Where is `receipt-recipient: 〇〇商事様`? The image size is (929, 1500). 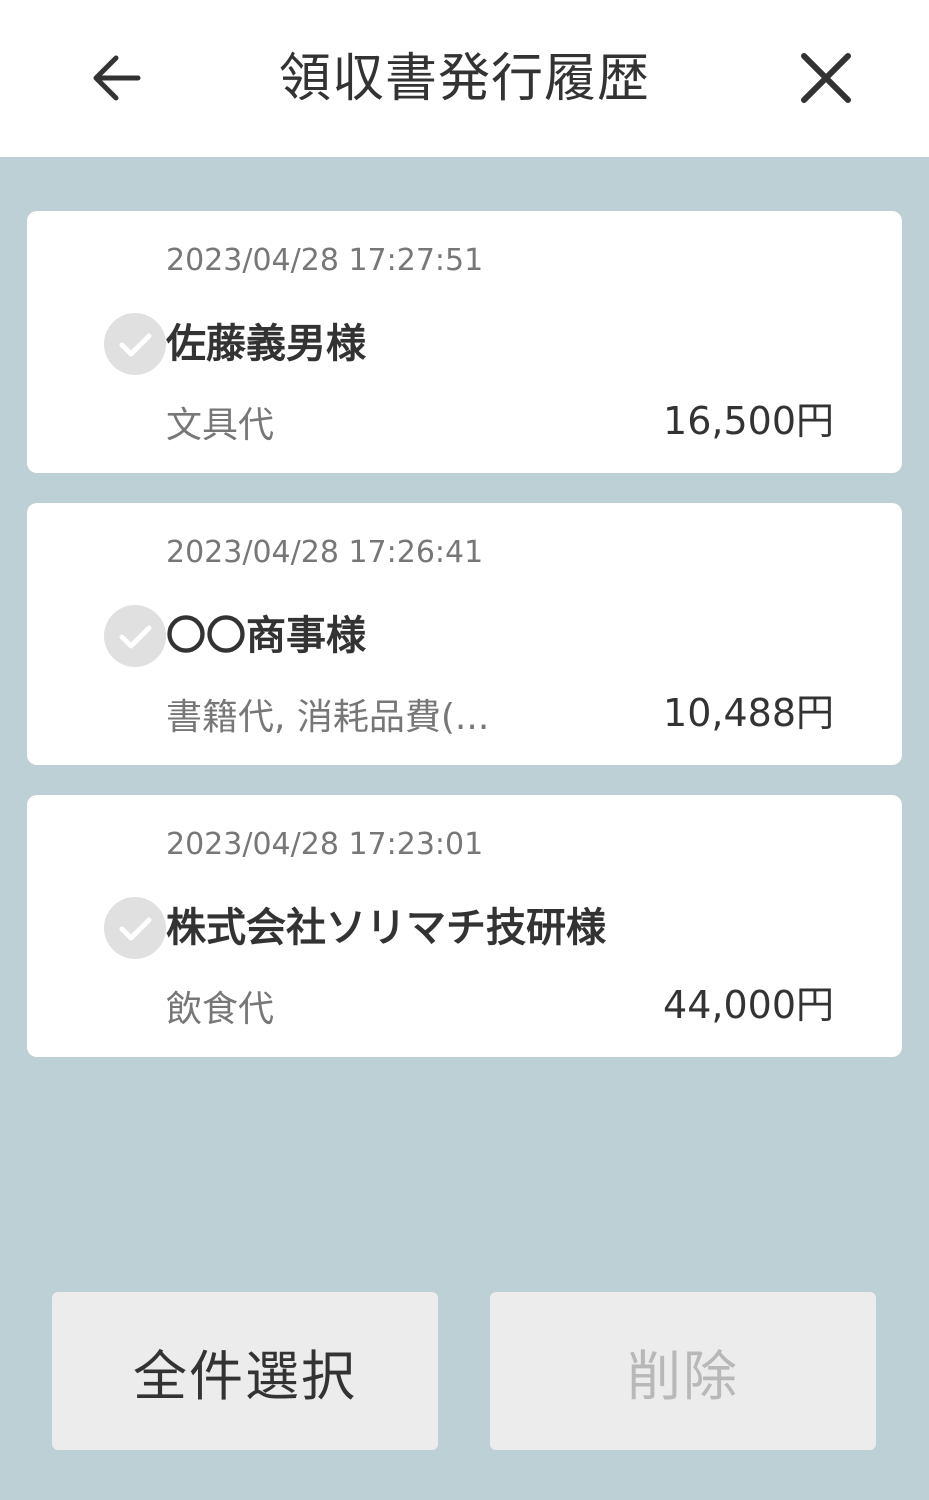
receipt-recipient: 〇〇商事様 is located at coordinates (266, 636).